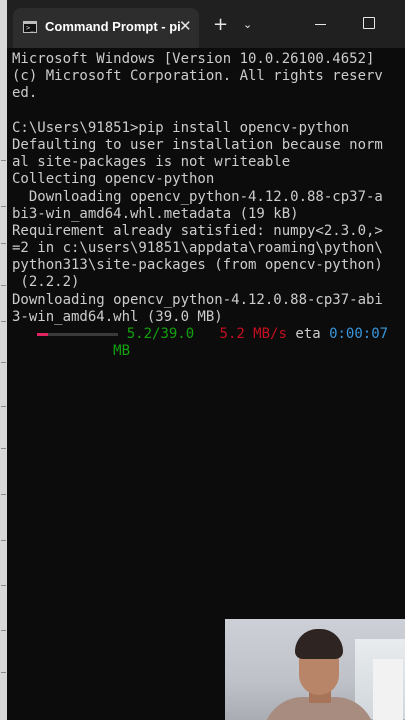  Describe the element at coordinates (319, 644) in the screenshot. I see `webcam-person-hair` at that location.